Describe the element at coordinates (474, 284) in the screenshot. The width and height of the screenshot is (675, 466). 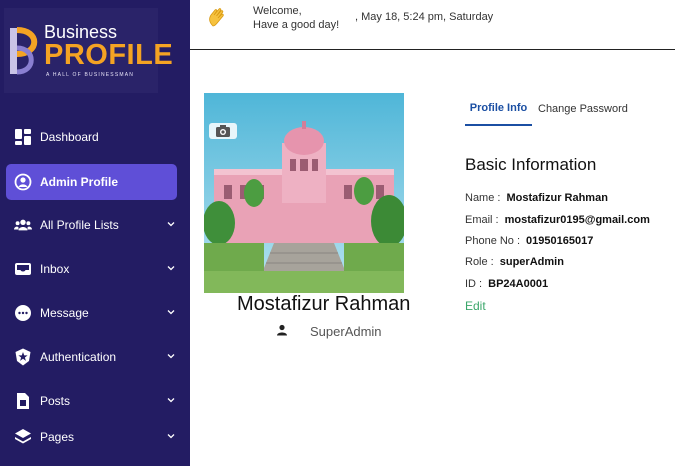
I see `info-label: ID :` at that location.